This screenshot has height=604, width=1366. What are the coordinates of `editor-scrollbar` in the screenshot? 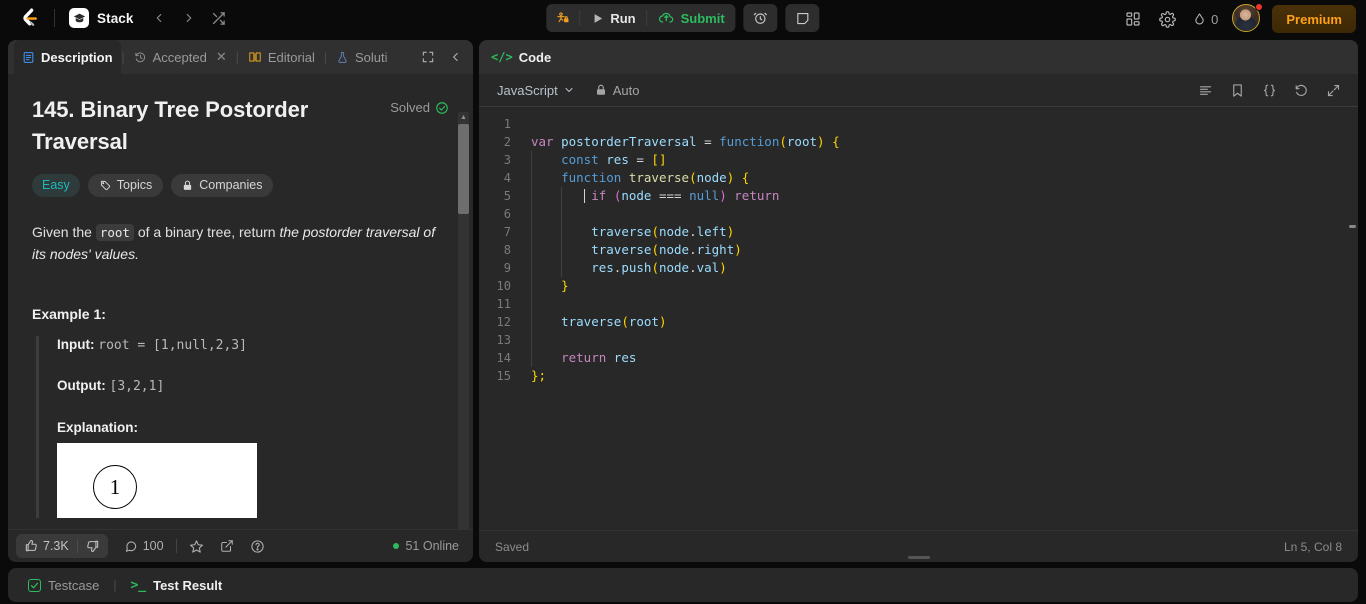 It's located at (1353, 318).